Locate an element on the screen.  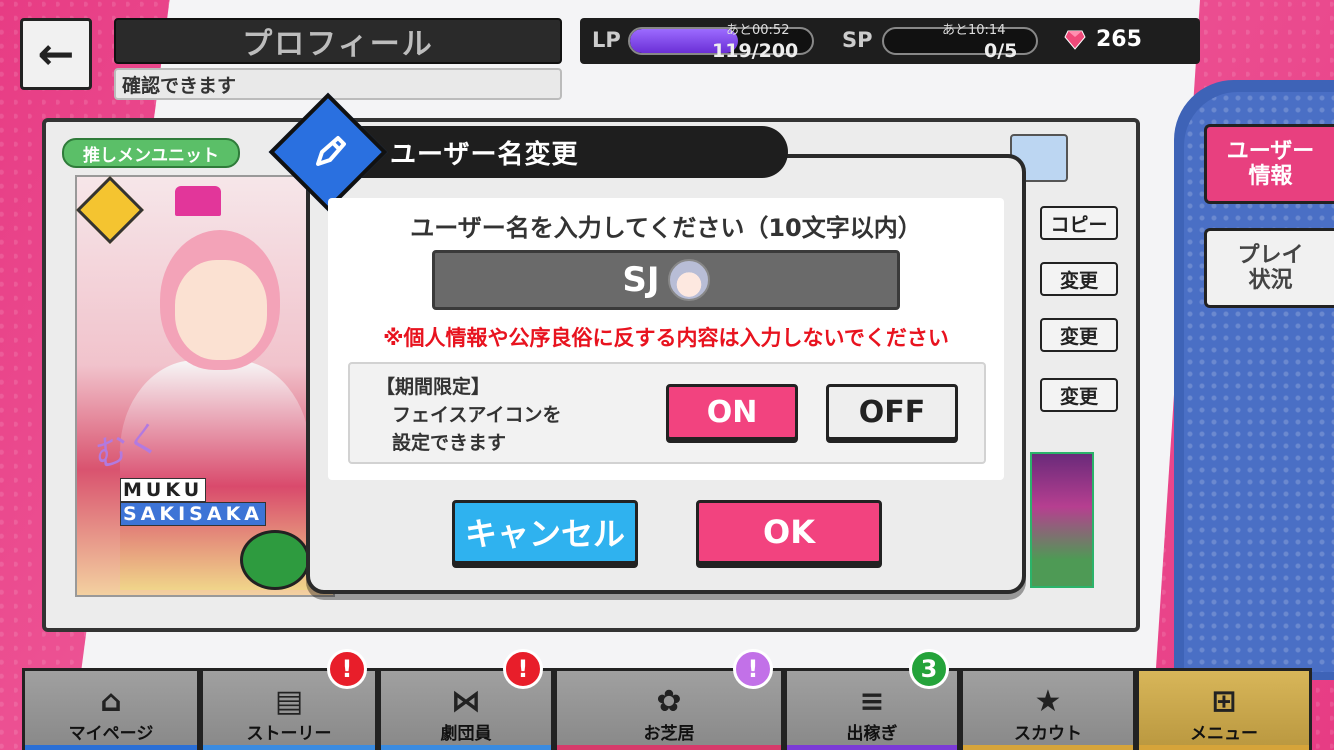
nav-story: ! ▤ ストーリー is located at coordinates (289, 699).